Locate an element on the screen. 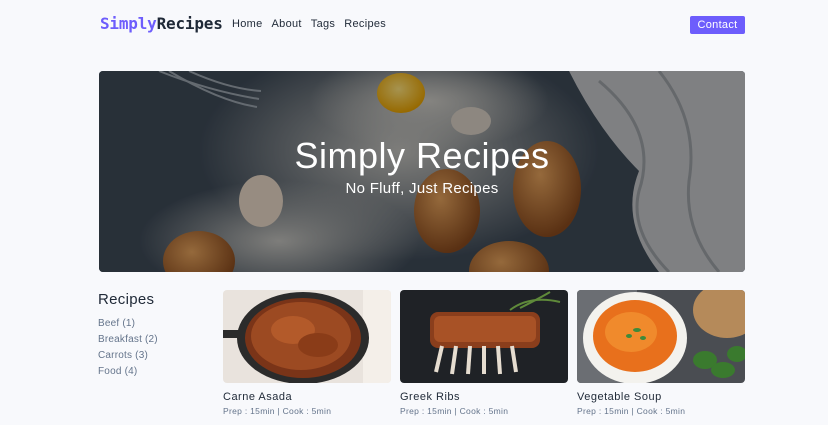  nav-link-about: About is located at coordinates (287, 24).